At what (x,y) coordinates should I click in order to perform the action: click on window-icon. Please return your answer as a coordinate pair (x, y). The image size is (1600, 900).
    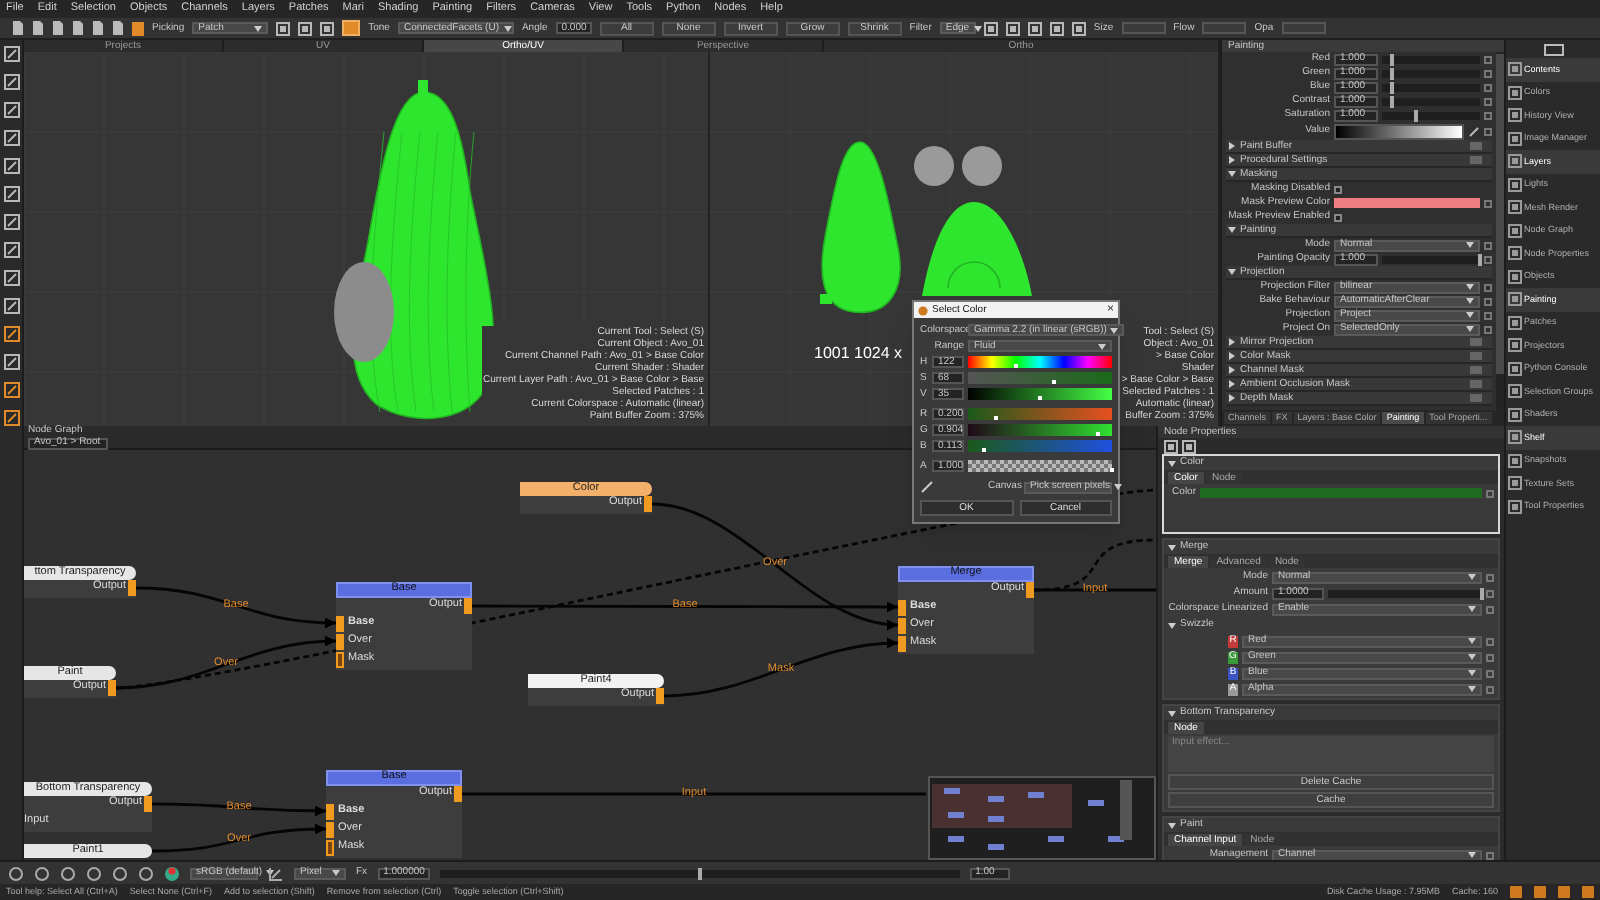
    Looking at the image, I should click on (1553, 49).